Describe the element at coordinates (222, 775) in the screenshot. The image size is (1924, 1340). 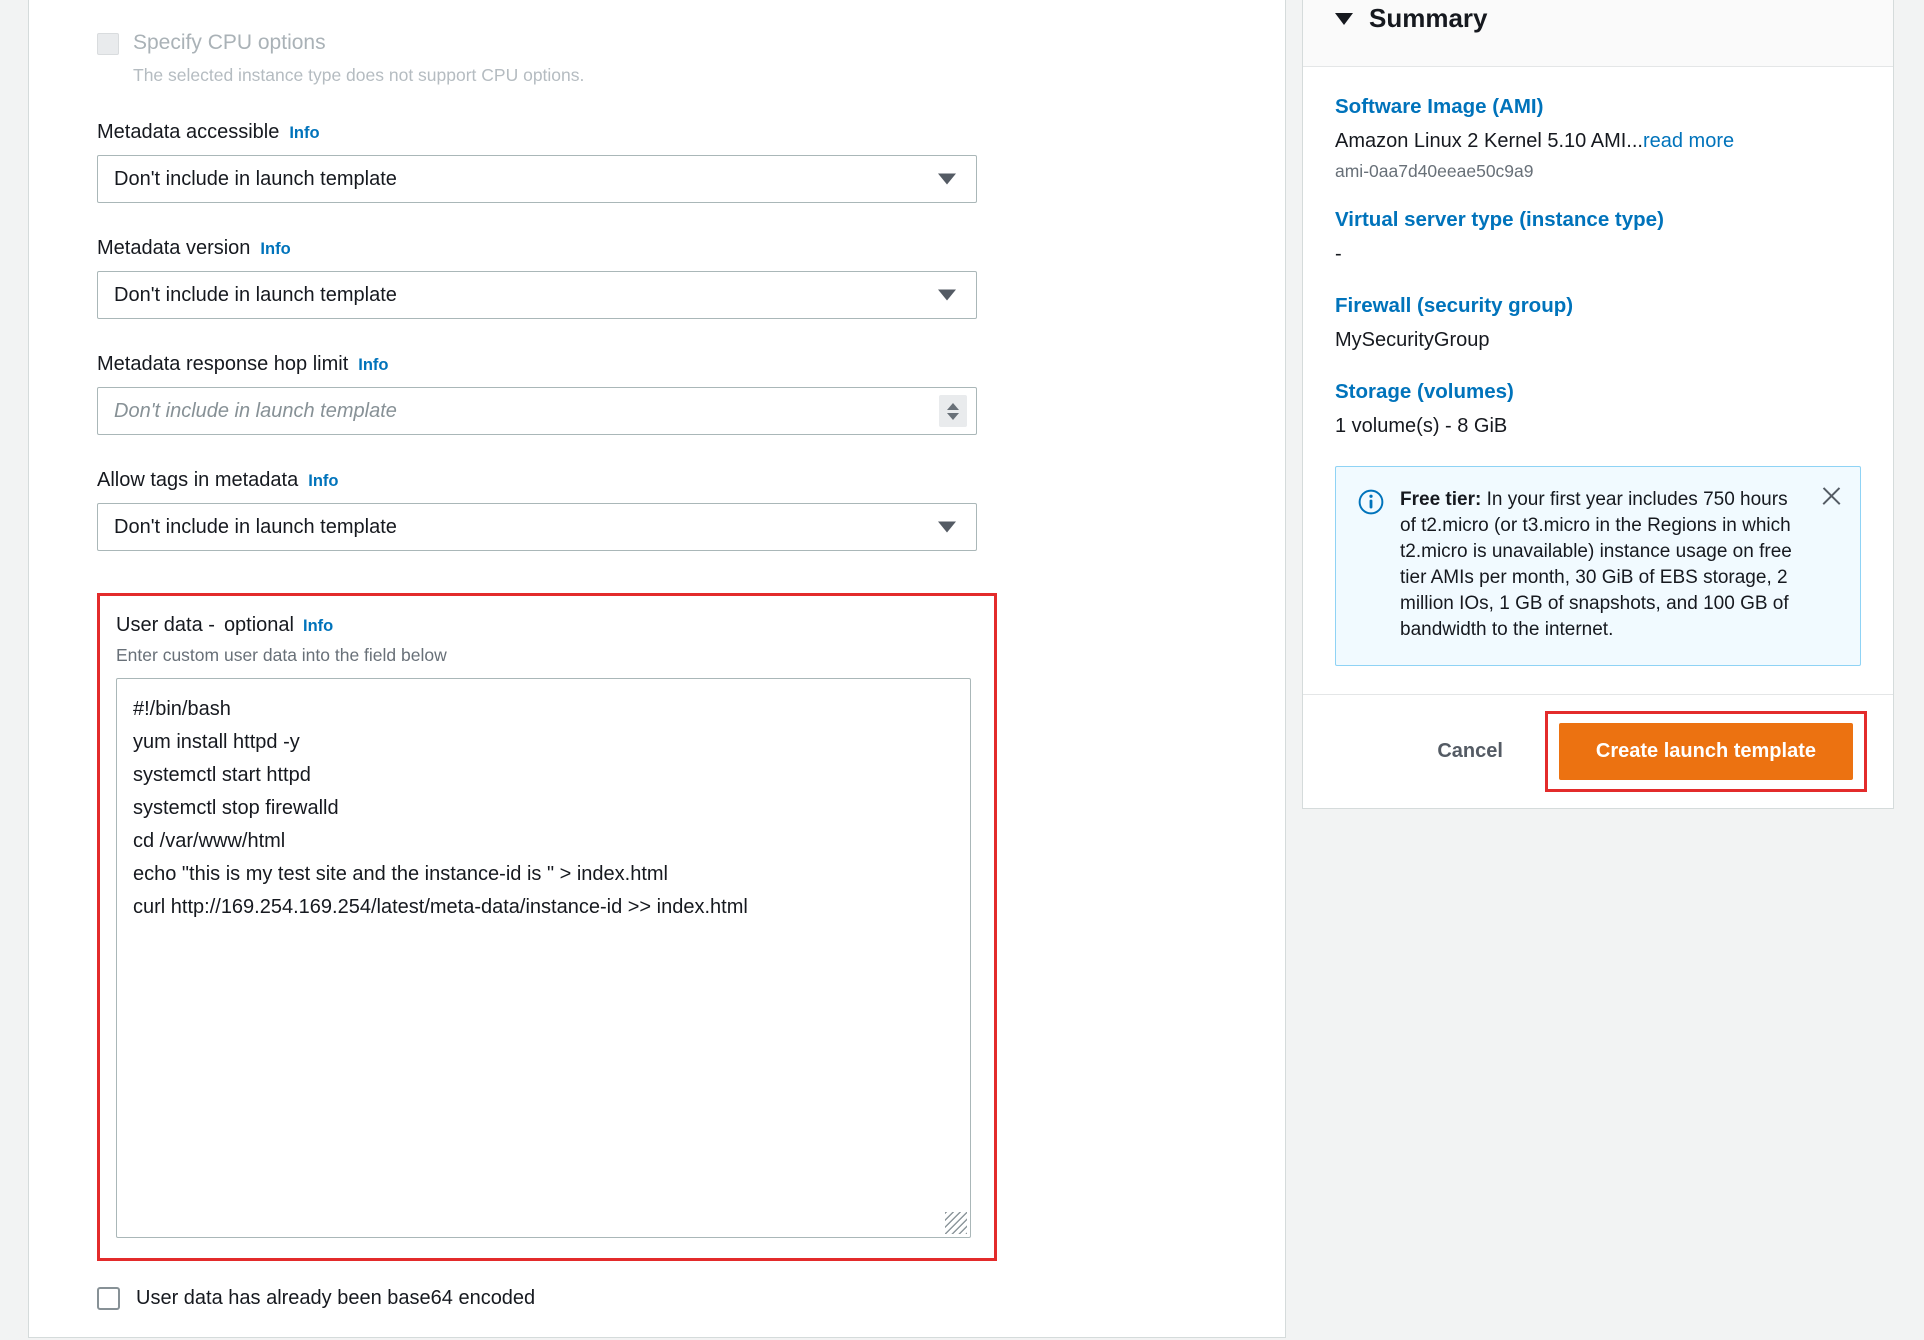
I see `user-data-line: systemctl start httpd` at that location.